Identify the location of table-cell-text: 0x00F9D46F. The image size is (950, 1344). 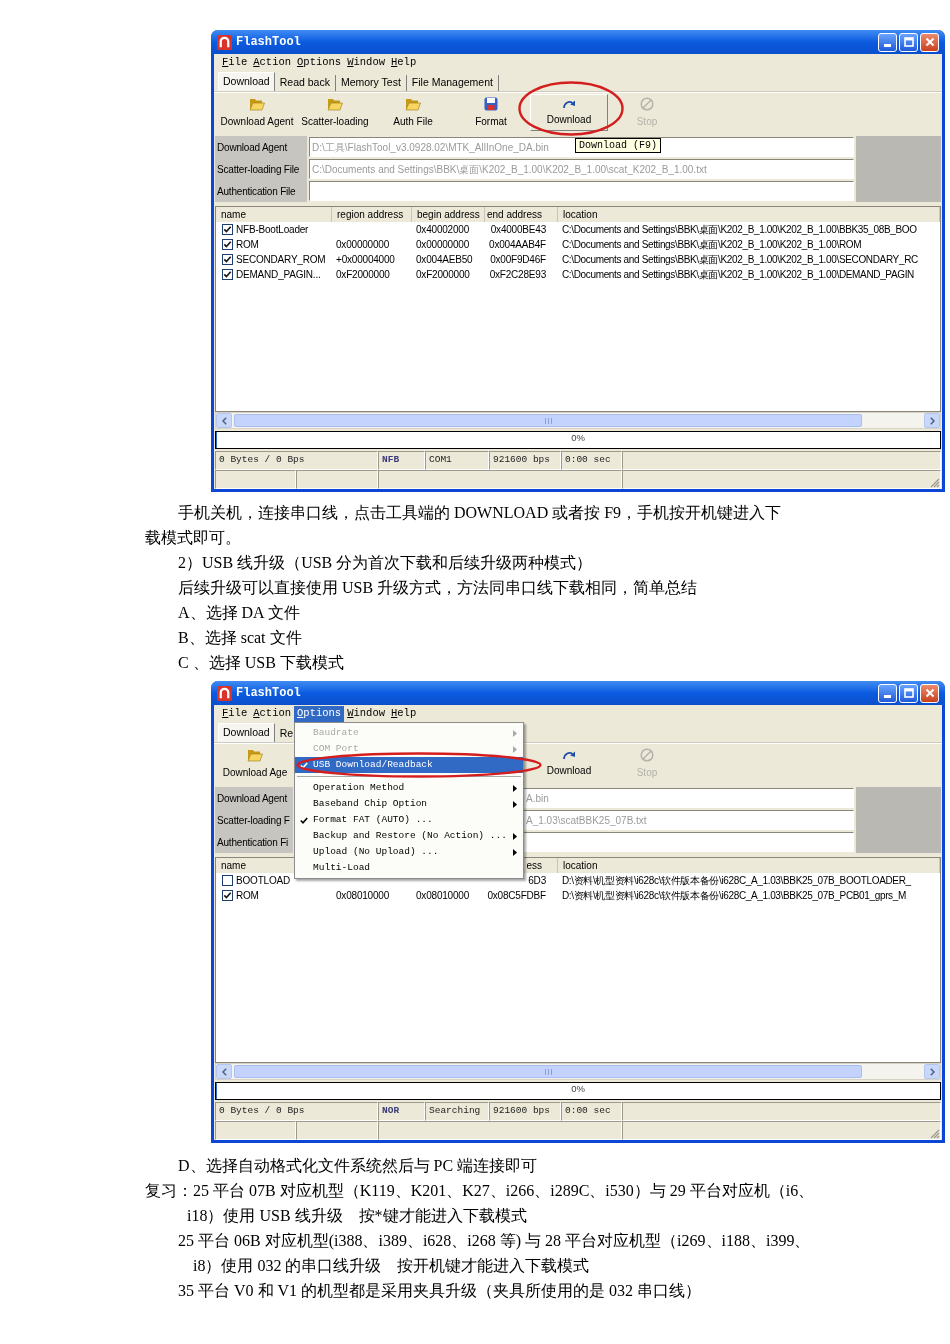
(518, 260).